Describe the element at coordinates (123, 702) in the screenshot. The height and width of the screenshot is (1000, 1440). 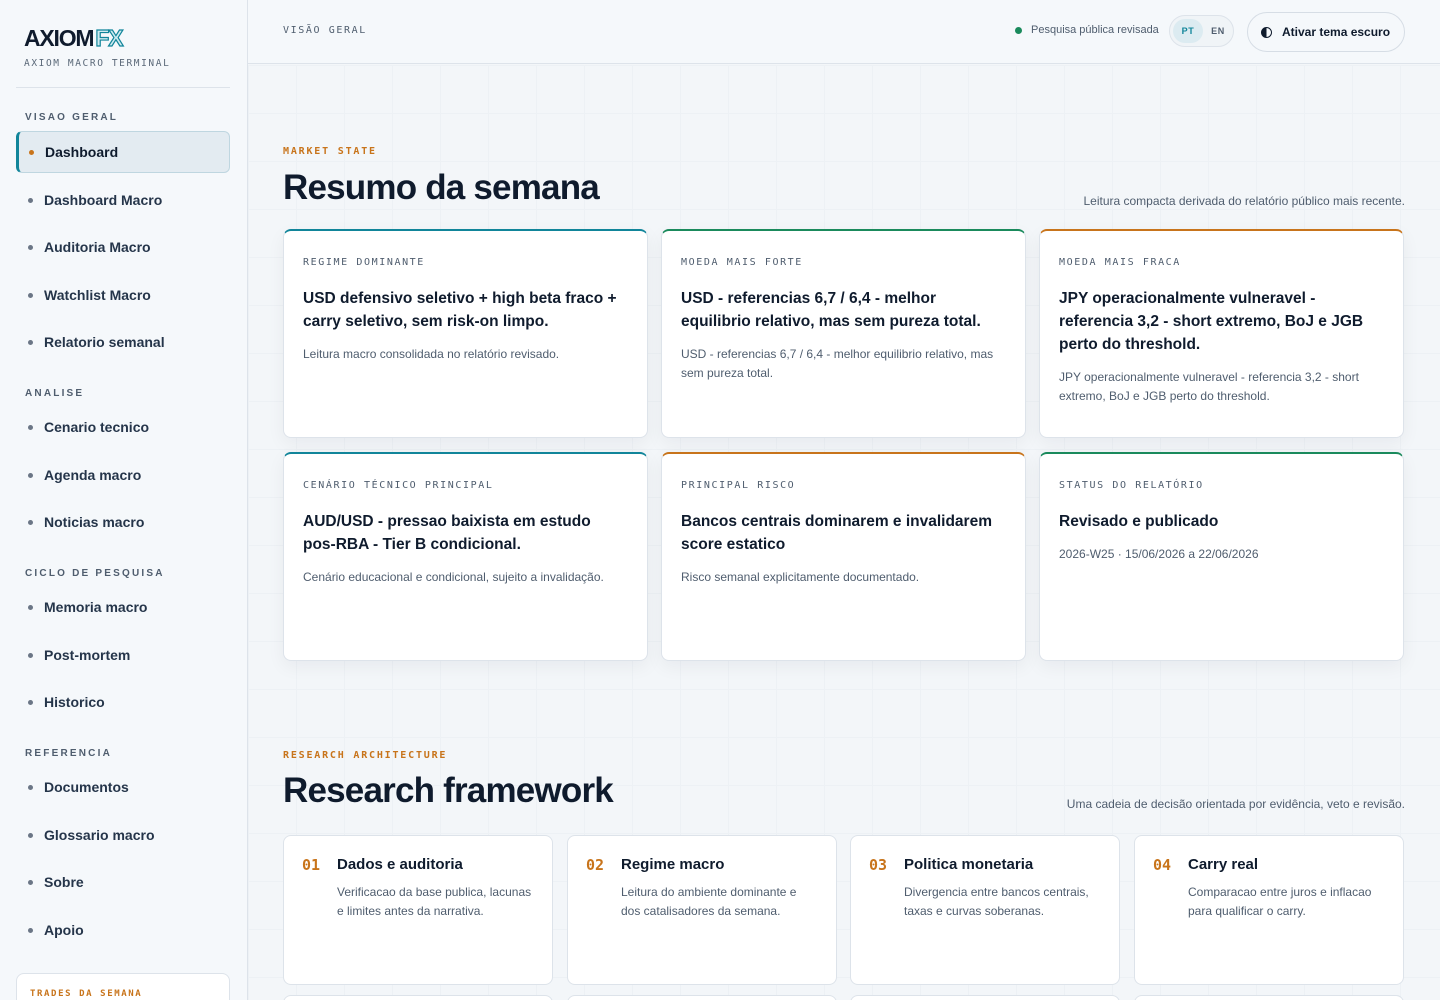
I see `sidebar-item-historico: Historico` at that location.